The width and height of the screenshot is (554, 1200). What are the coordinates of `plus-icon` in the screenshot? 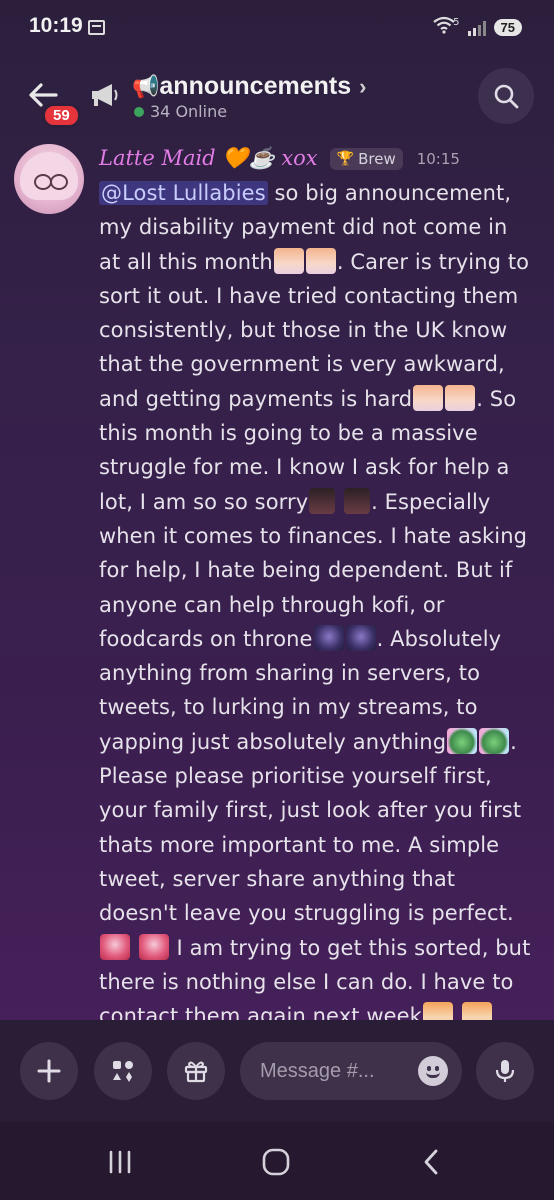 It's located at (49, 1071).